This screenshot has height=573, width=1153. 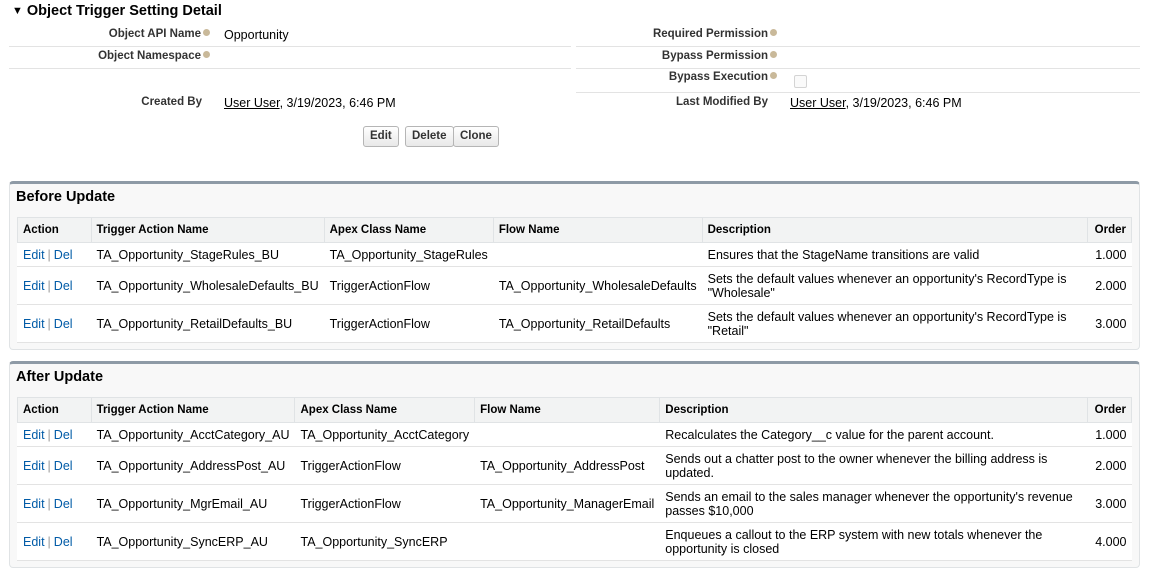 What do you see at coordinates (193, 541) in the screenshot?
I see `trigger-action-name: TA_Opportunity_SyncERP_AU` at bounding box center [193, 541].